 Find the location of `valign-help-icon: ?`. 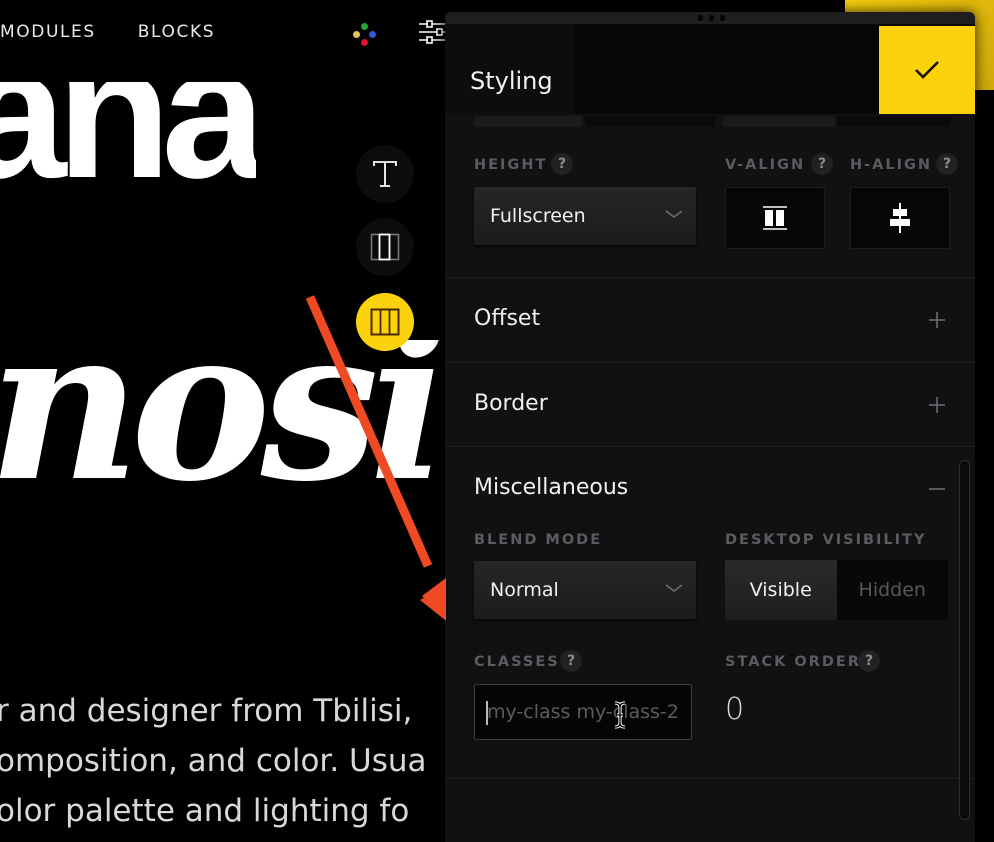

valign-help-icon: ? is located at coordinates (822, 164).